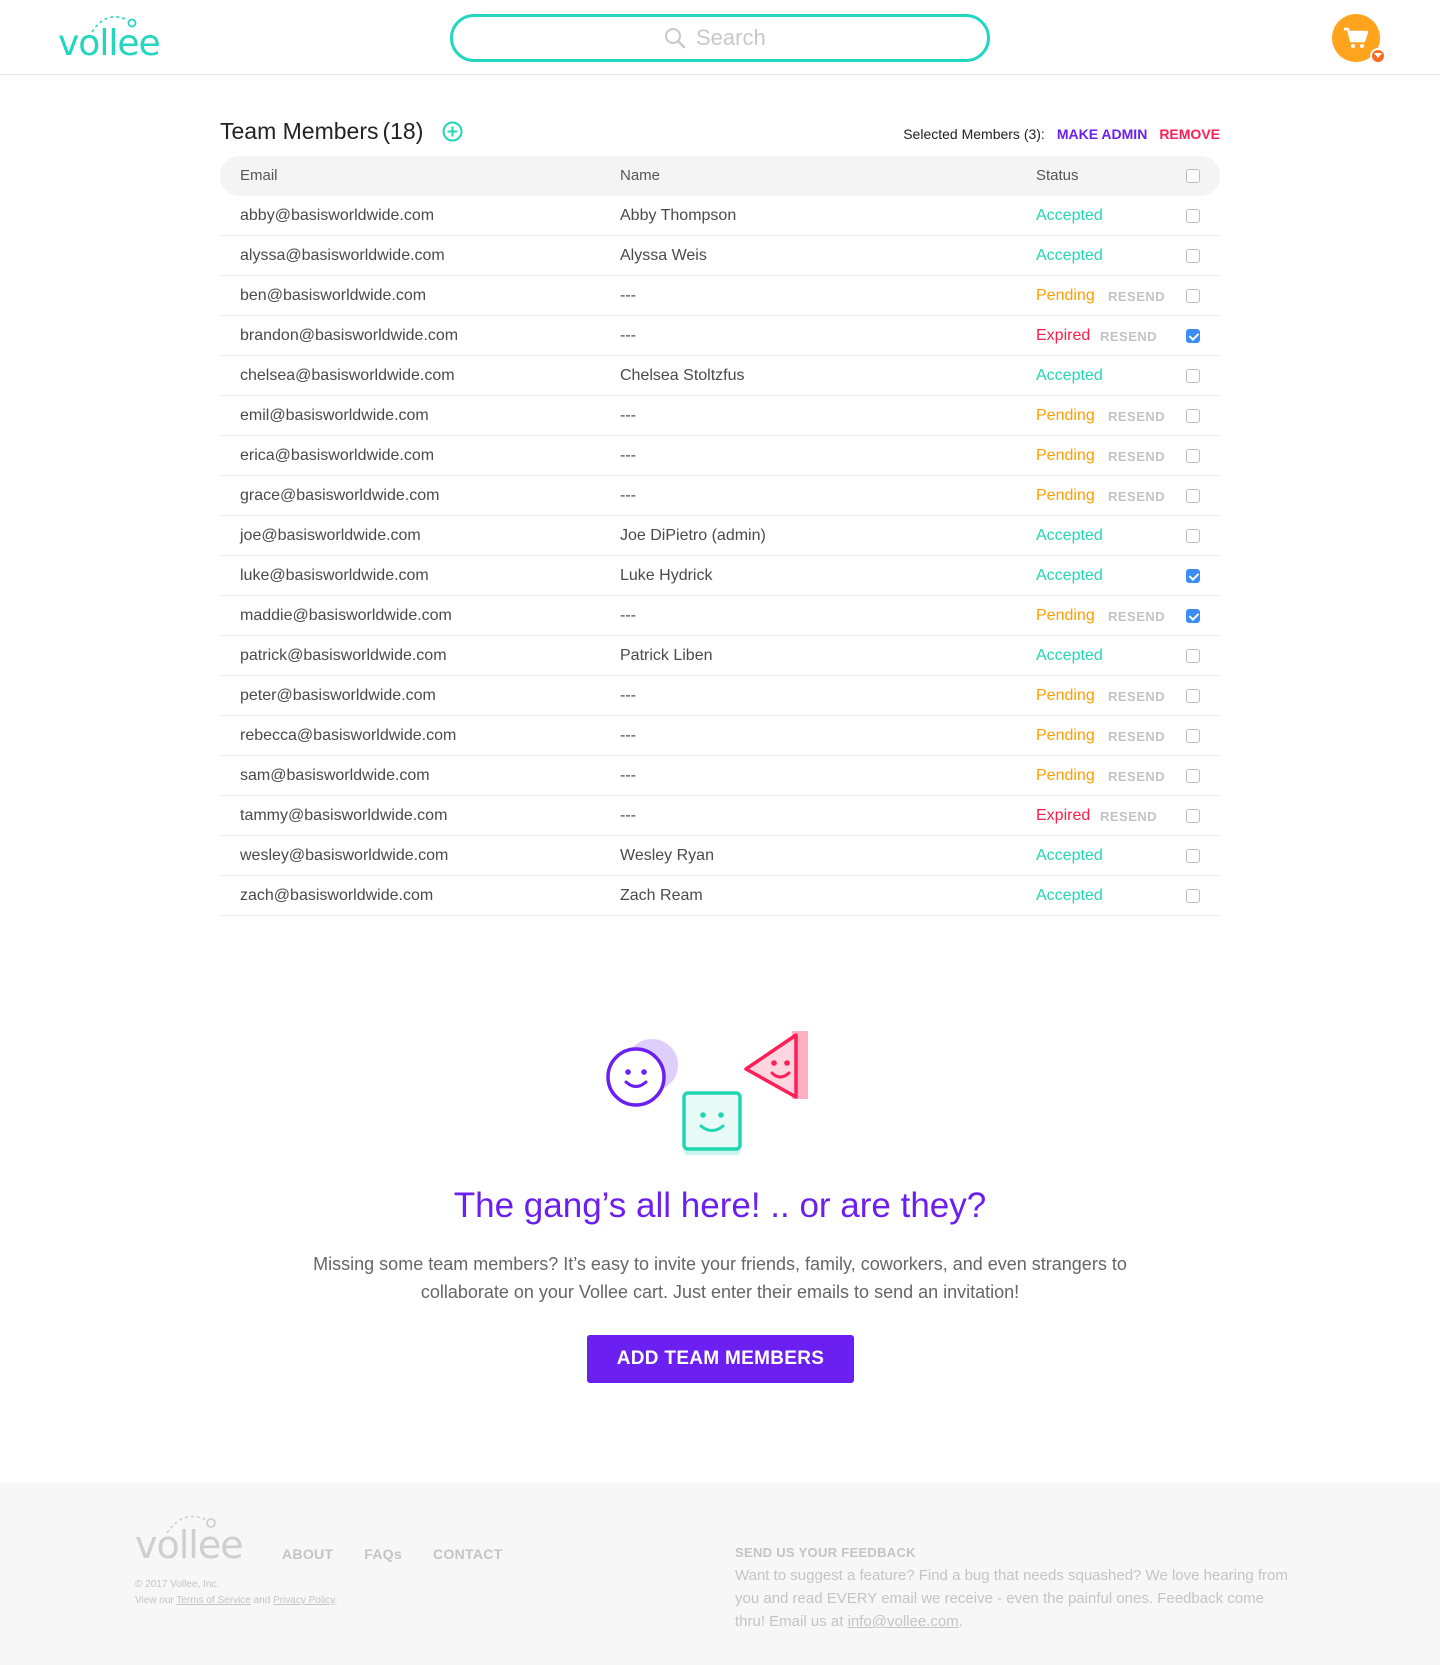  What do you see at coordinates (304, 1600) in the screenshot?
I see `privacy-link: Privacy Policy` at bounding box center [304, 1600].